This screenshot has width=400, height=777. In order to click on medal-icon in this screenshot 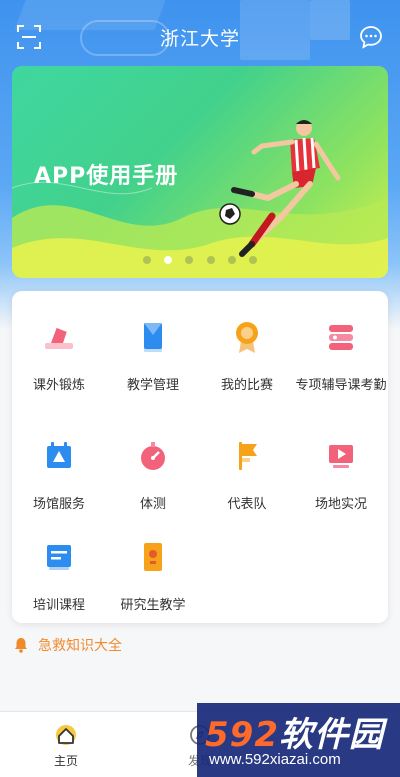, I will do `click(247, 337)`.